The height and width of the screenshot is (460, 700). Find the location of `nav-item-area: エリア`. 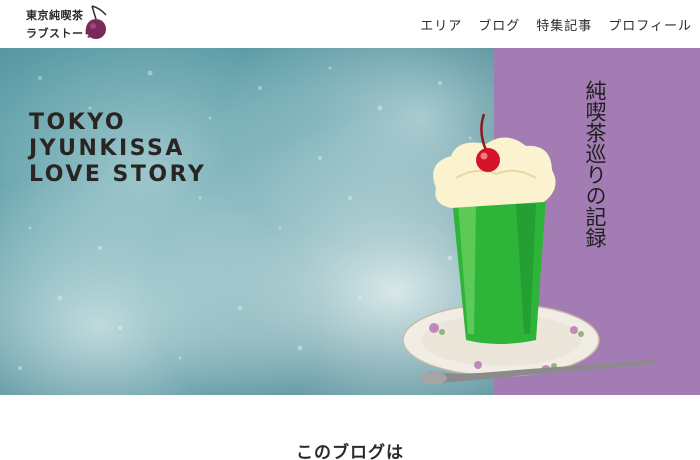

nav-item-area: エリア is located at coordinates (441, 24).